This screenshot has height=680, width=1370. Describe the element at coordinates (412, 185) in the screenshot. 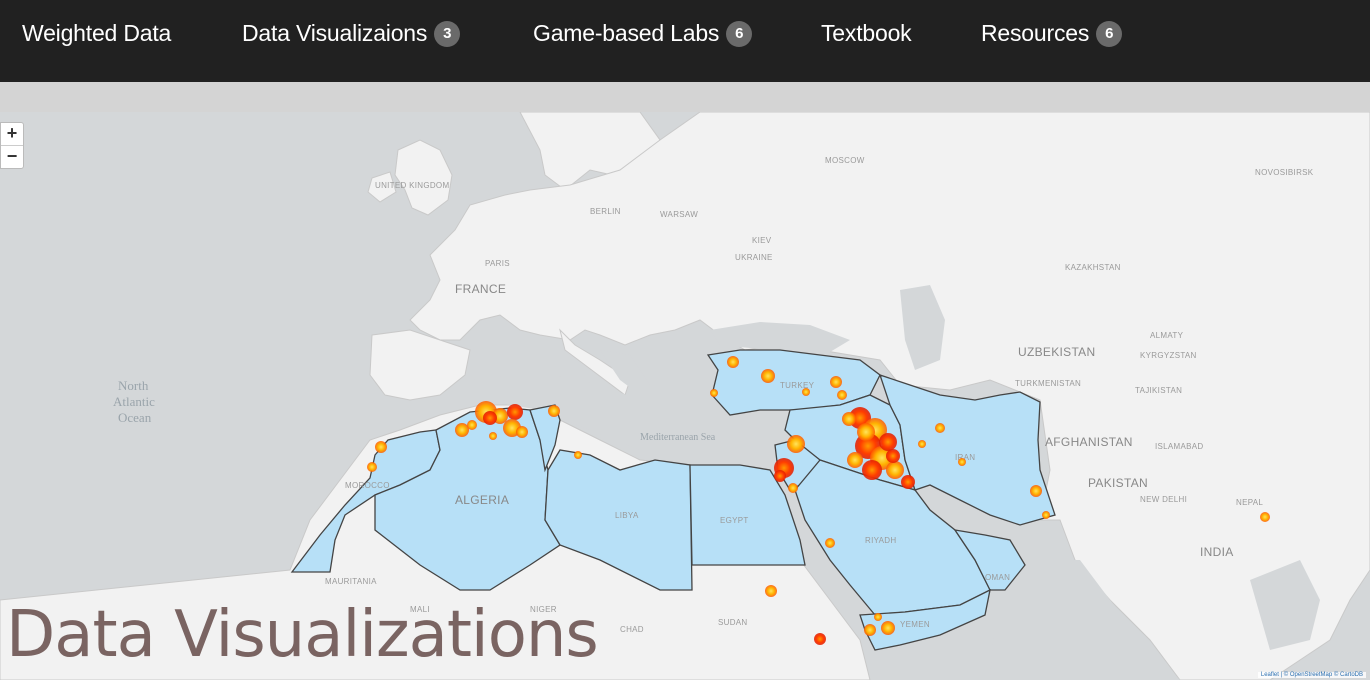

I see `label-united-kingdom: UNITED KINGDOM` at that location.